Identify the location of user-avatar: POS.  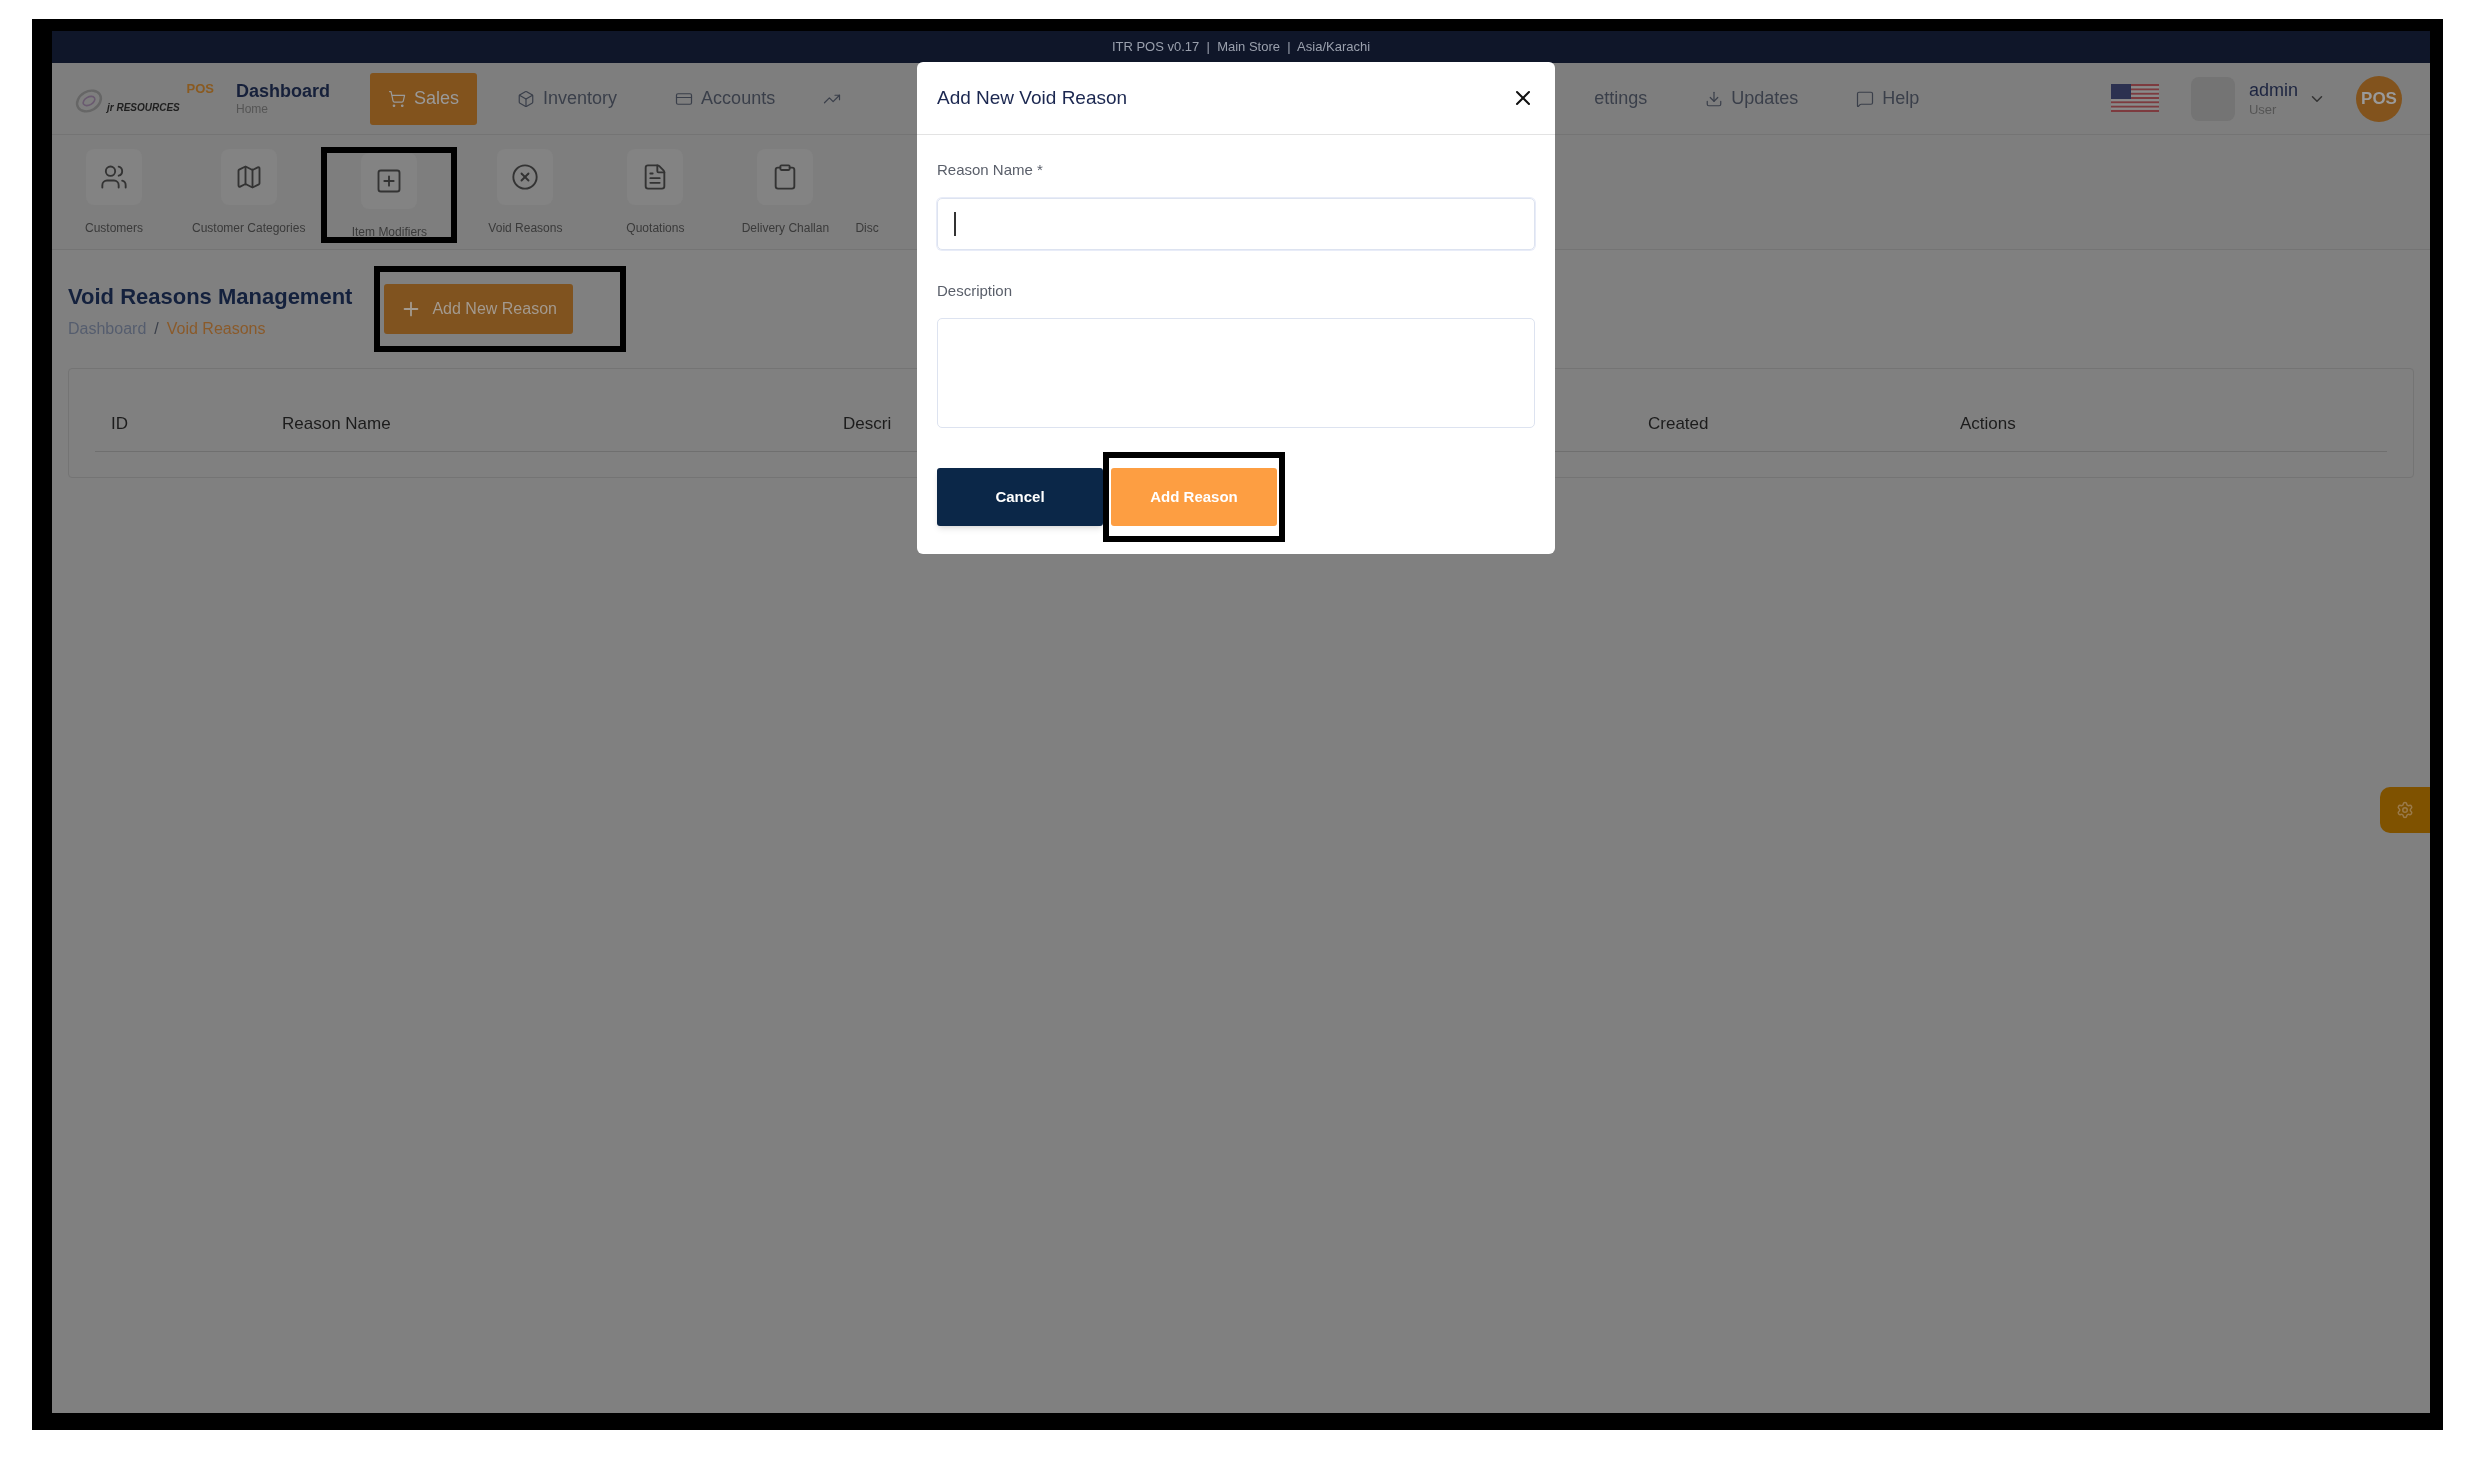
(2379, 98).